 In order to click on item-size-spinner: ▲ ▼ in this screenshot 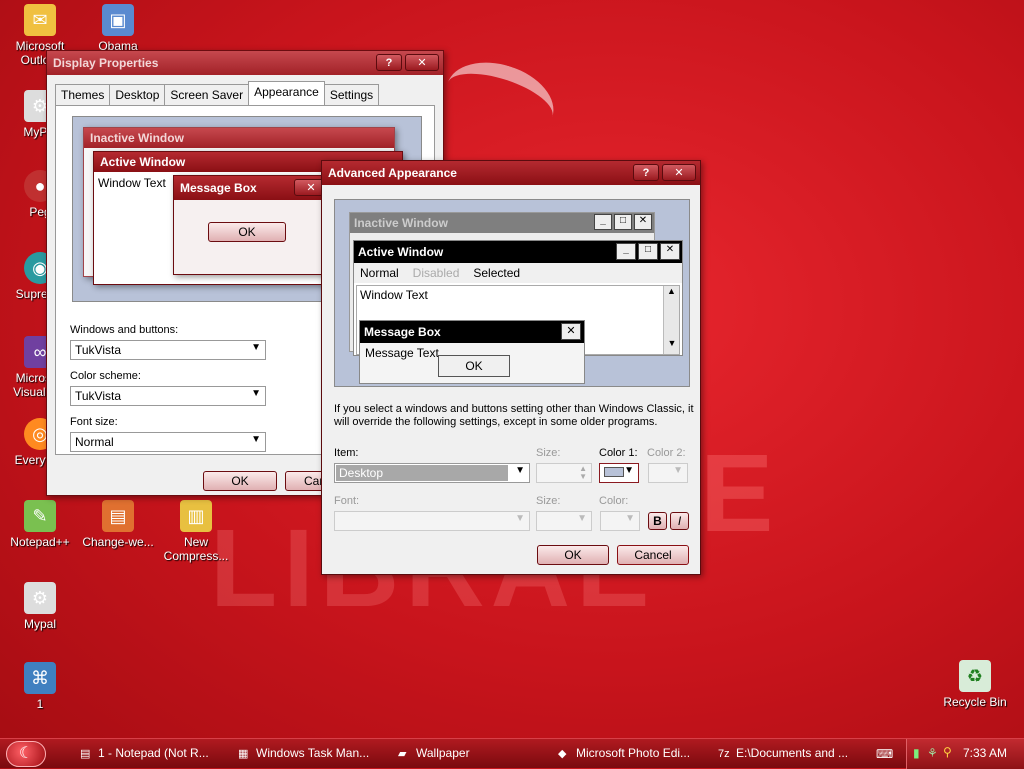, I will do `click(564, 473)`.